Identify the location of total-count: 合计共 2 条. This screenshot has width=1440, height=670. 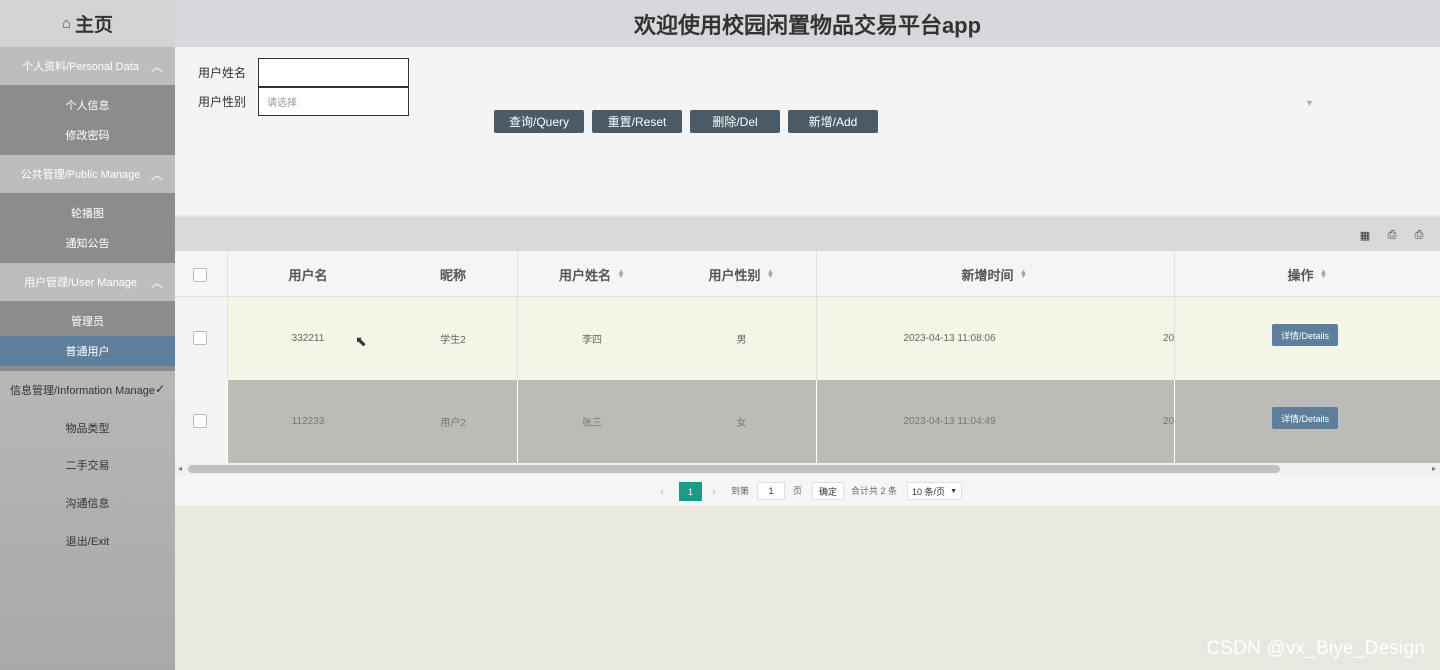
(874, 491).